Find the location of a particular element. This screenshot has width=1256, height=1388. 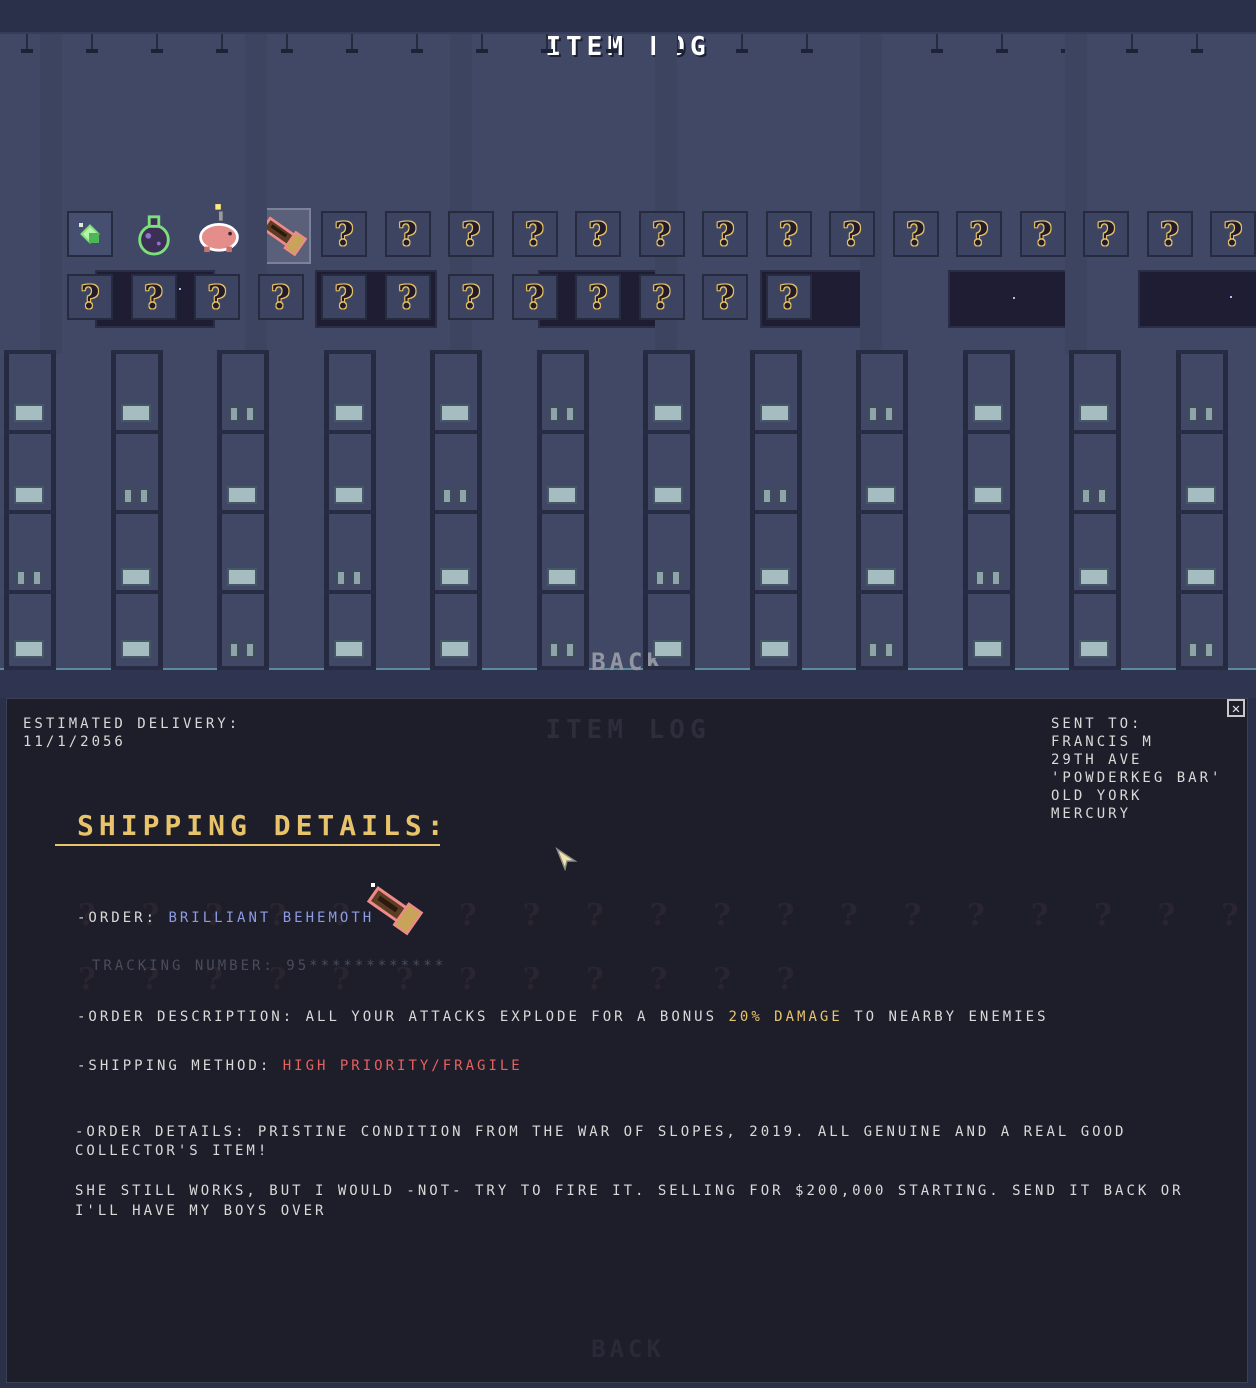

address-line: 29TH AVE is located at coordinates (1097, 760).